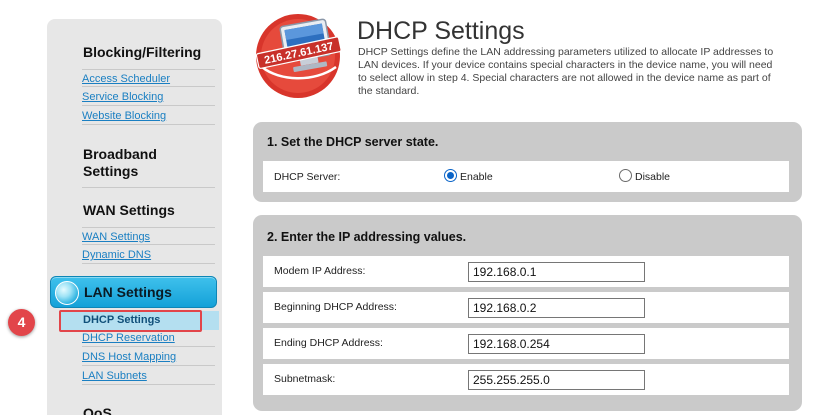 The height and width of the screenshot is (415, 838). What do you see at coordinates (305, 379) in the screenshot?
I see `subnetmask-label: Subnetmask:` at bounding box center [305, 379].